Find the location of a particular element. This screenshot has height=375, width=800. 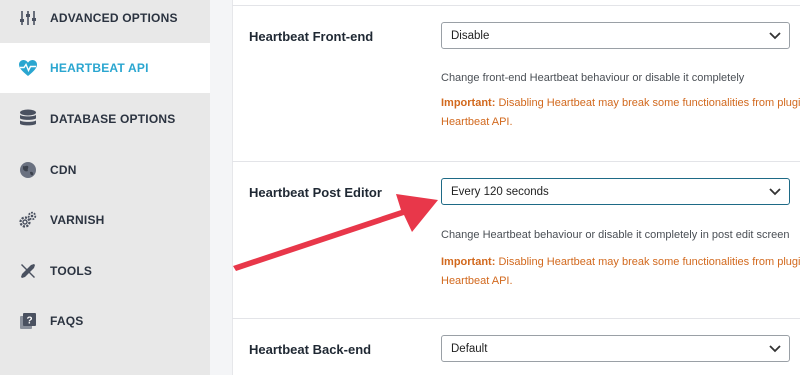

sidebar-item-database-options: DATABASE OPTIONS is located at coordinates (105, 119).